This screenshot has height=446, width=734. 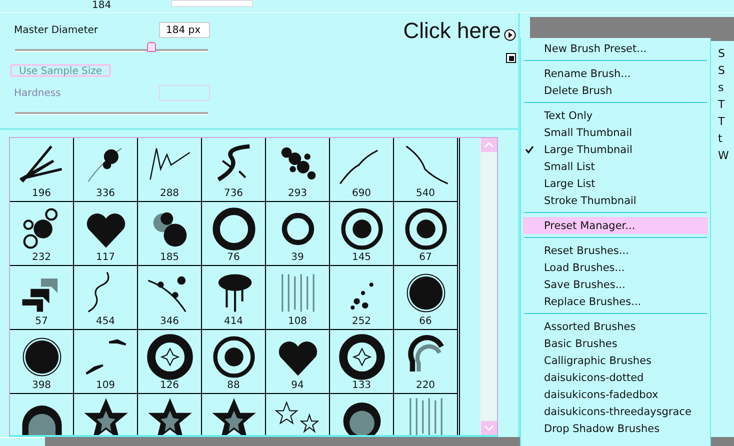 I want to click on brush-preset: 252, so click(x=362, y=298).